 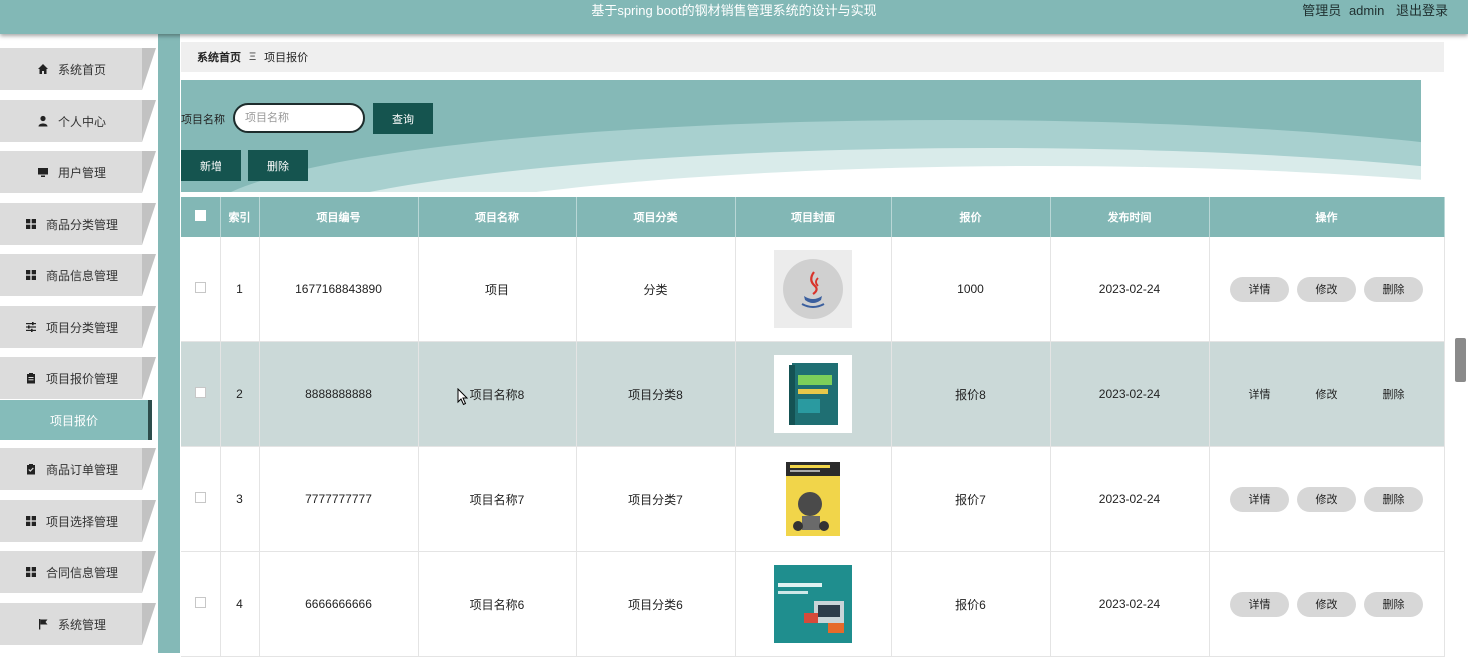 I want to click on cell-code: 7777777777, so click(x=339, y=499).